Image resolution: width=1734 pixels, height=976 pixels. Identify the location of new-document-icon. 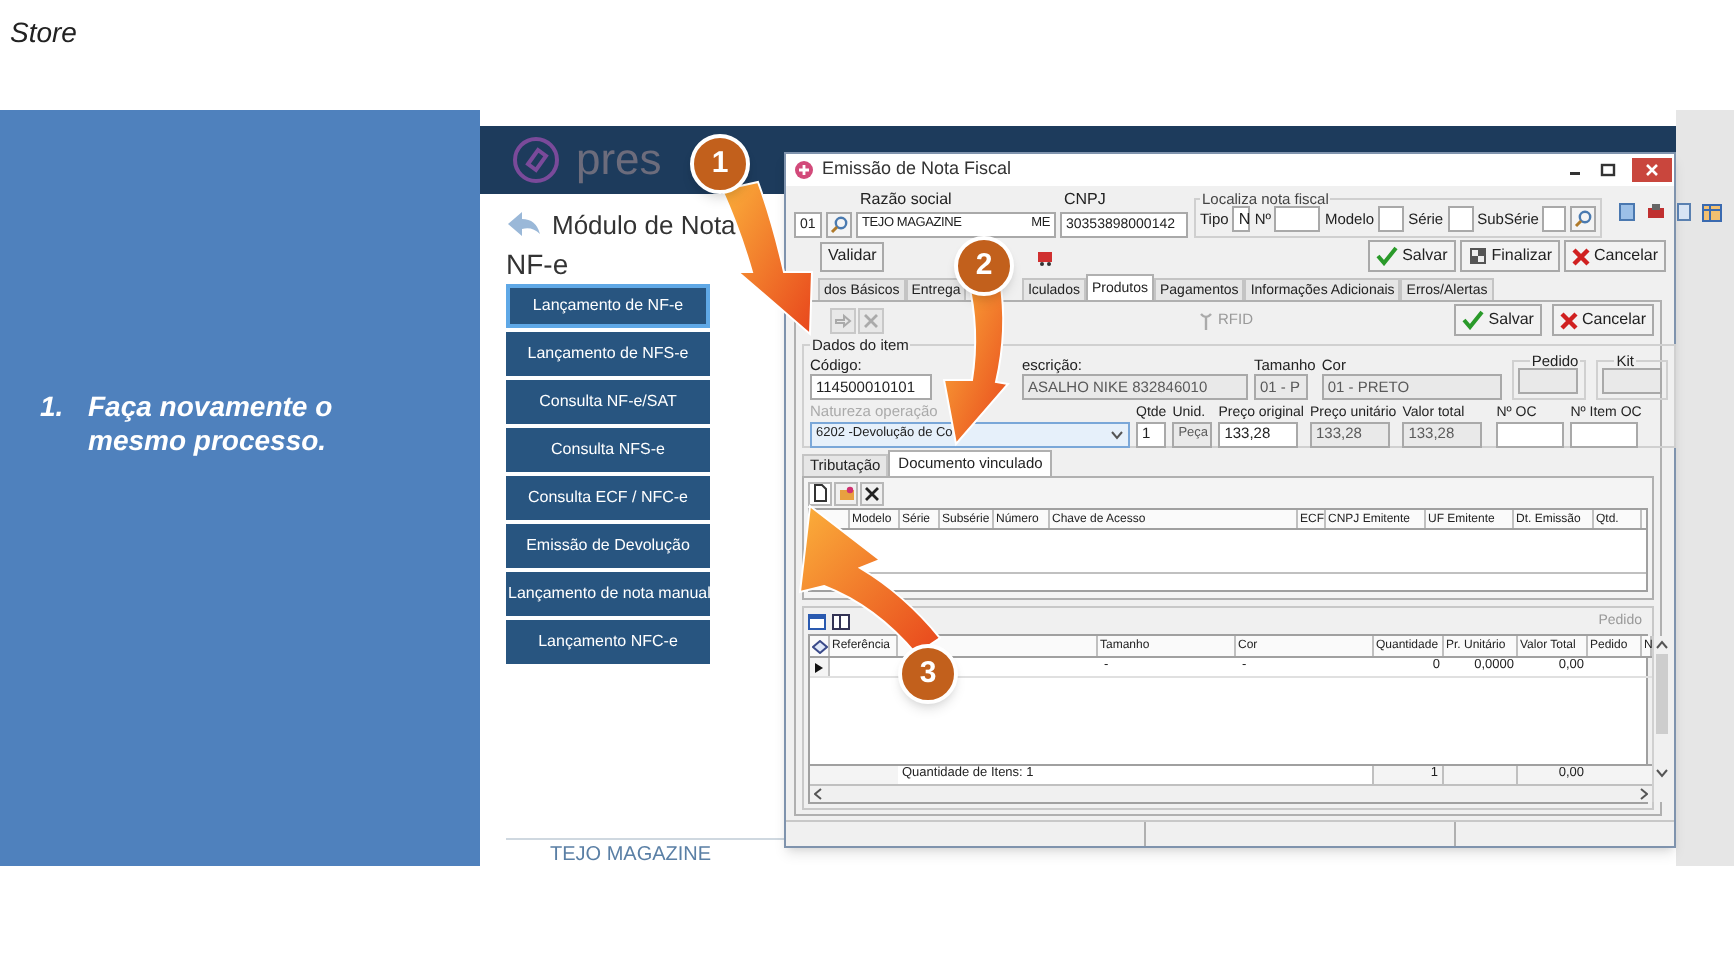
(820, 493).